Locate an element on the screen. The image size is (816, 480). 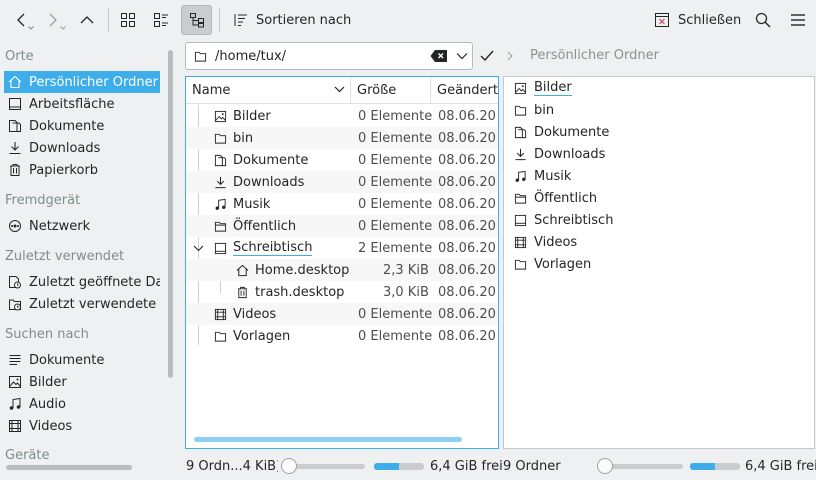
clear-text-icon is located at coordinates (439, 56).